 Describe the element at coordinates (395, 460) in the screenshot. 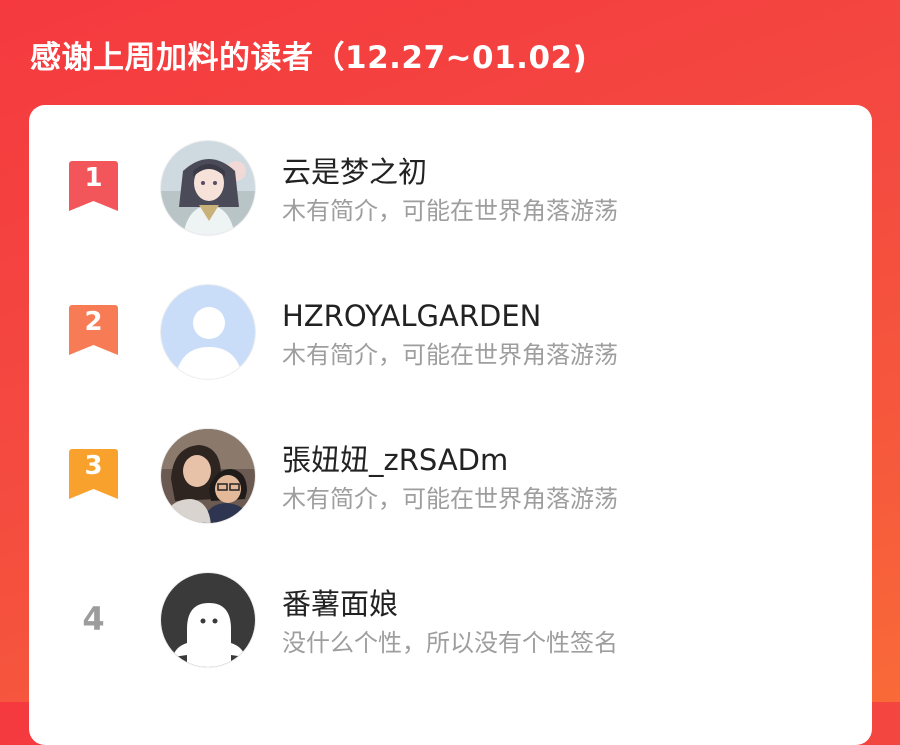

I see `reader-name: 張妞妞_zRSADm` at that location.